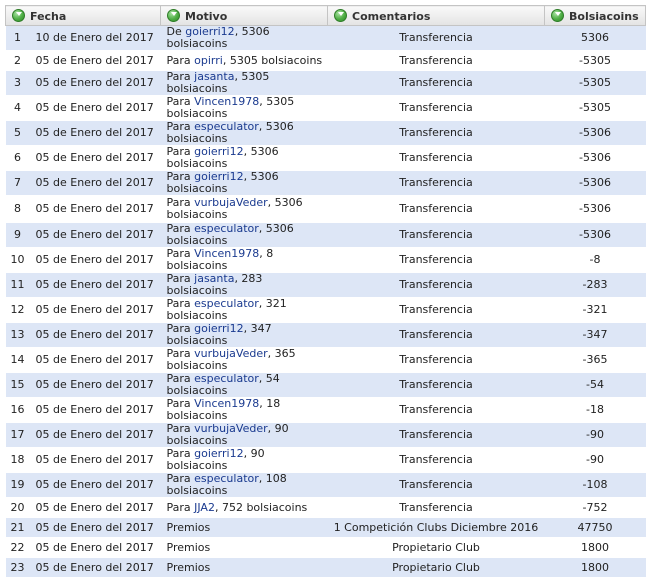  What do you see at coordinates (272, 60) in the screenshot?
I see `motivo-amount: , 5305 bolsiacoins` at bounding box center [272, 60].